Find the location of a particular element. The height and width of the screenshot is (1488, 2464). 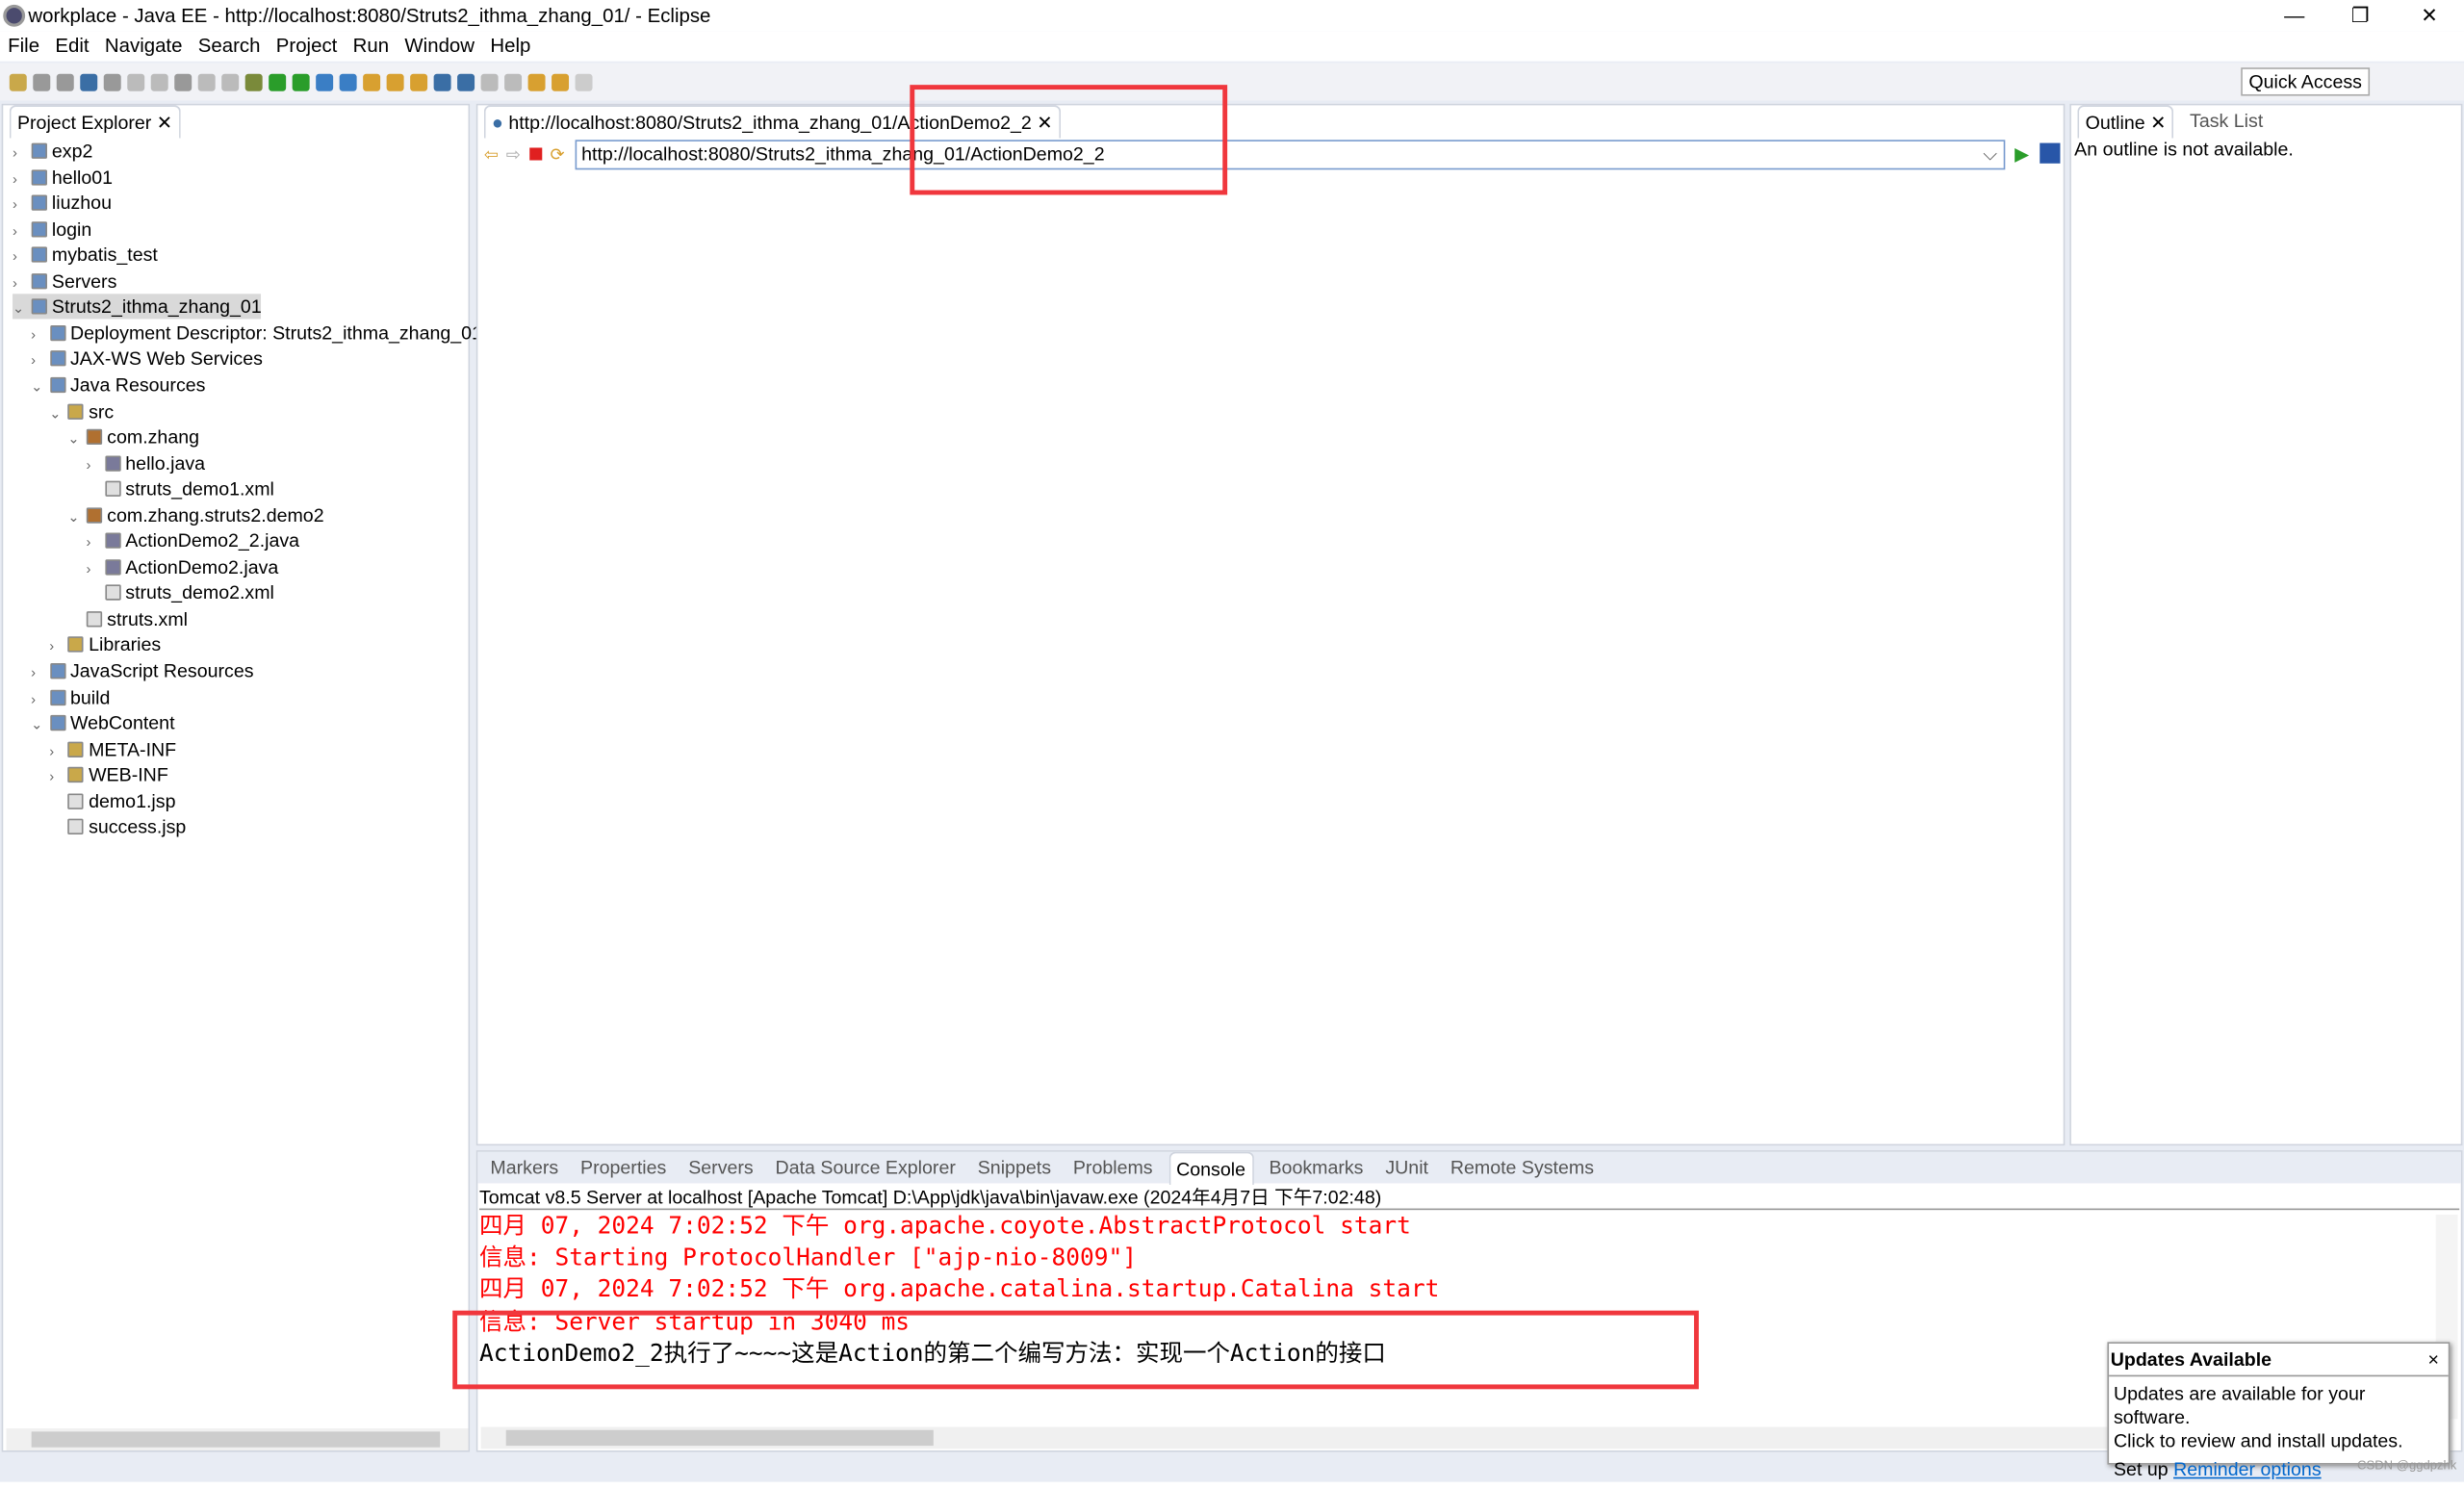

tab-problems: Problems is located at coordinates (1112, 1168).